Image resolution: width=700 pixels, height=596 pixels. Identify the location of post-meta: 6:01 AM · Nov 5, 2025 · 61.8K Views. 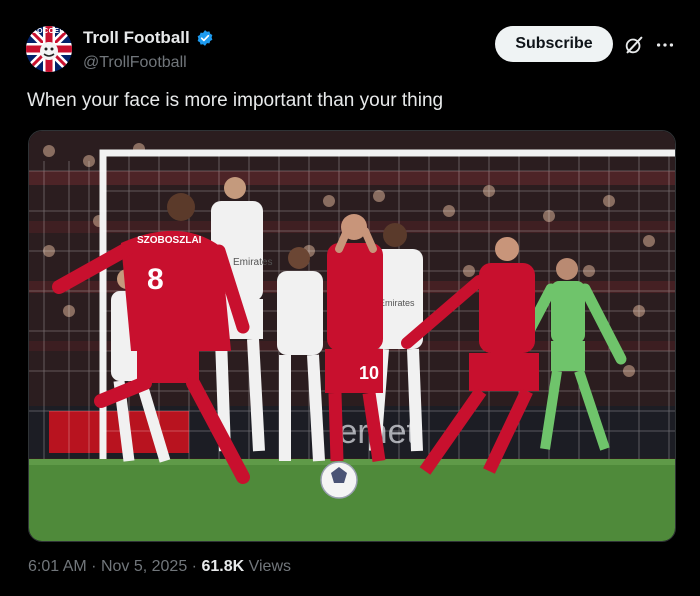
(159, 567).